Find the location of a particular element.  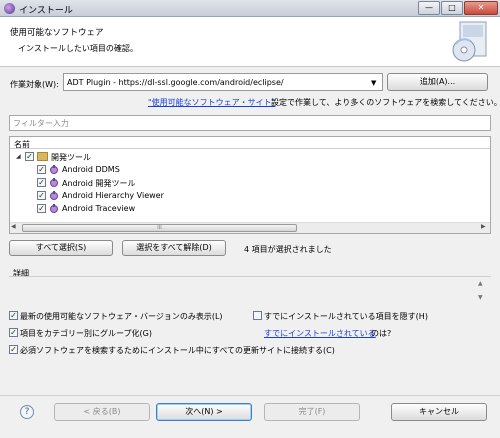

minimize-button: — is located at coordinates (429, 8).